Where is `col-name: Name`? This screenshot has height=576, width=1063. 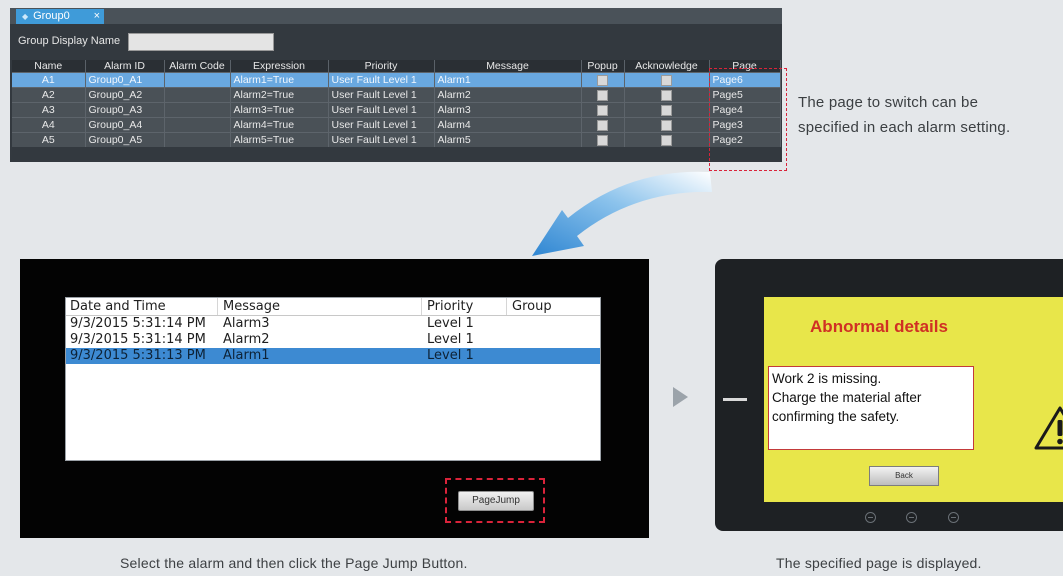 col-name: Name is located at coordinates (49, 66).